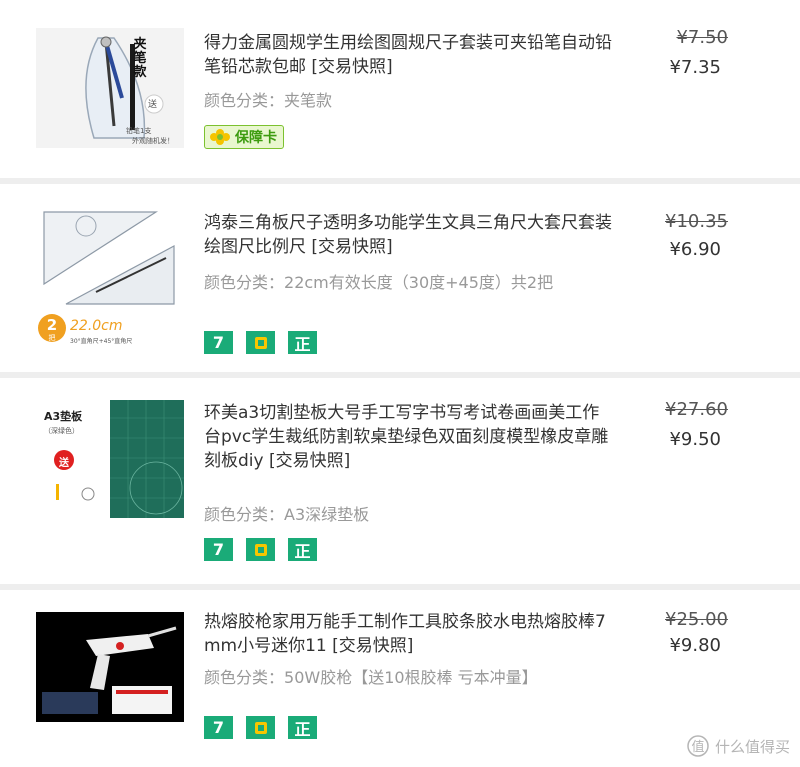 The width and height of the screenshot is (800, 767). What do you see at coordinates (695, 439) in the screenshot?
I see `paid-price: ¥9.50` at bounding box center [695, 439].